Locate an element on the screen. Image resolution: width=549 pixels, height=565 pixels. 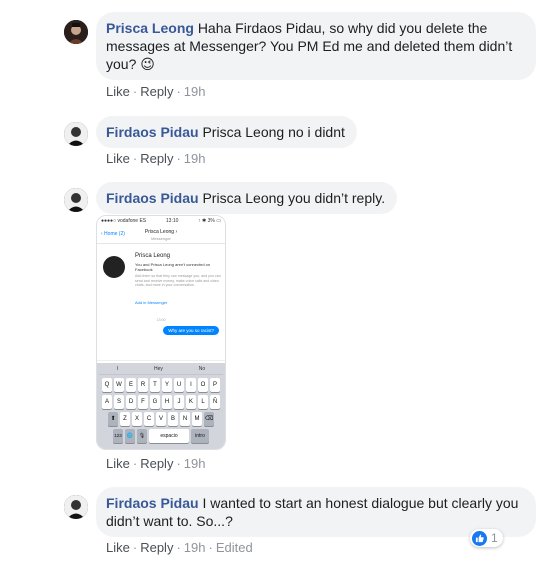
keyboard-key: A is located at coordinates (107, 402).